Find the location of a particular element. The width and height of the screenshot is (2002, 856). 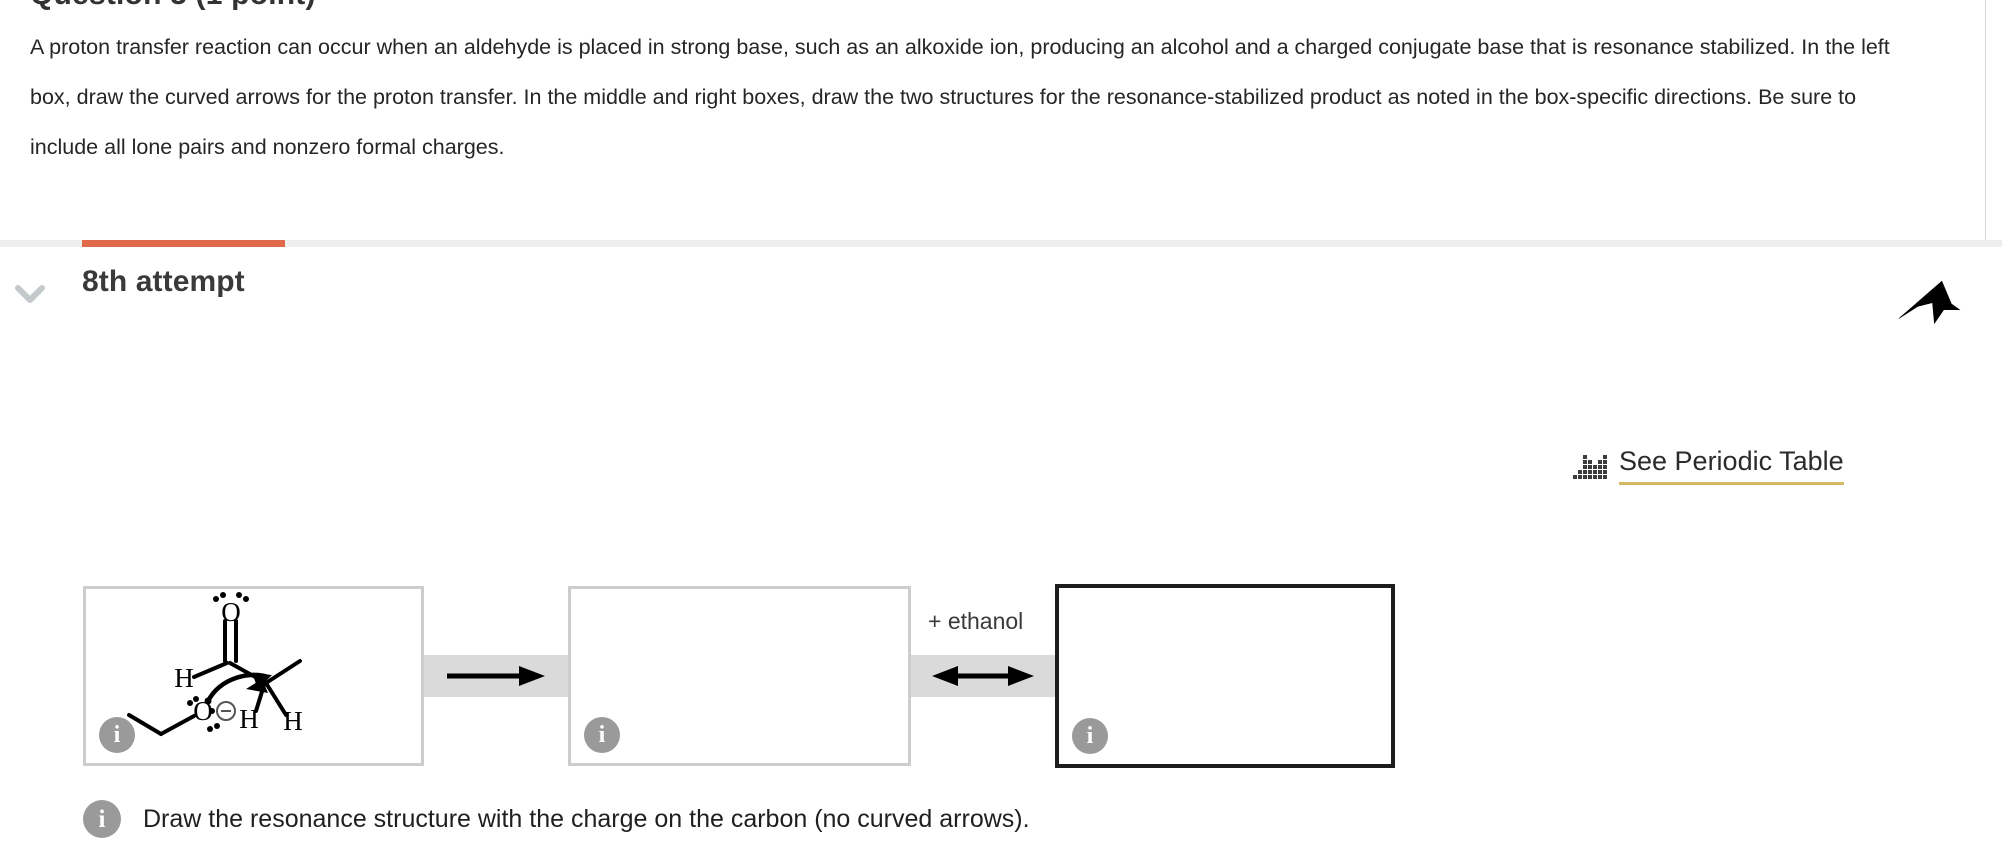

chevron-down-icon is located at coordinates (30, 294).